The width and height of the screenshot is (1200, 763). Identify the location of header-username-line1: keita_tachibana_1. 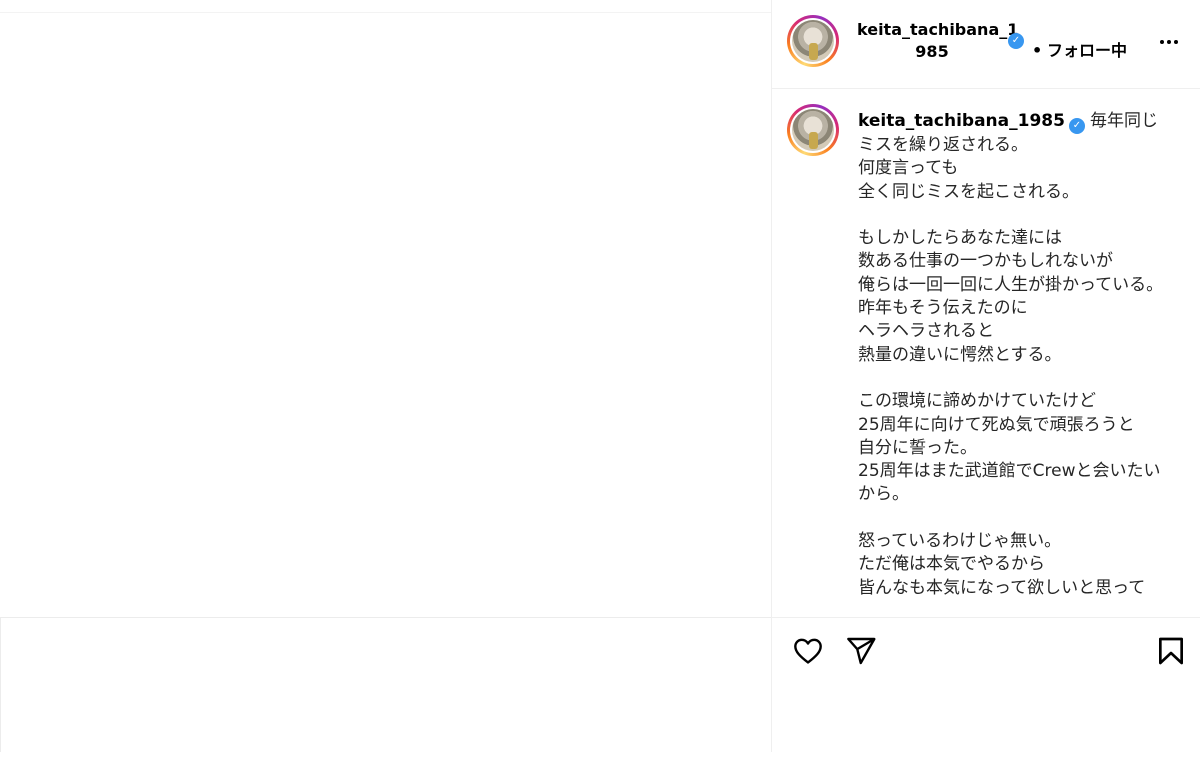
(937, 30).